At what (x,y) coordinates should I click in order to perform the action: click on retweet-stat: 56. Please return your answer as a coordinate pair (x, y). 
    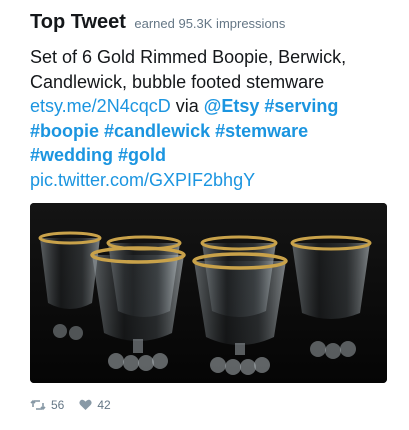
    Looking at the image, I should click on (47, 405).